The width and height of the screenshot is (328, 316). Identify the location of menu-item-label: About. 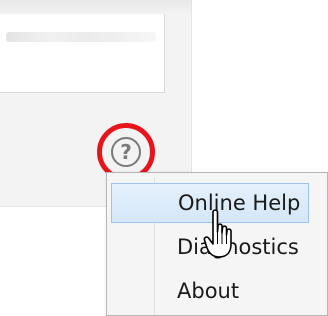
(208, 291).